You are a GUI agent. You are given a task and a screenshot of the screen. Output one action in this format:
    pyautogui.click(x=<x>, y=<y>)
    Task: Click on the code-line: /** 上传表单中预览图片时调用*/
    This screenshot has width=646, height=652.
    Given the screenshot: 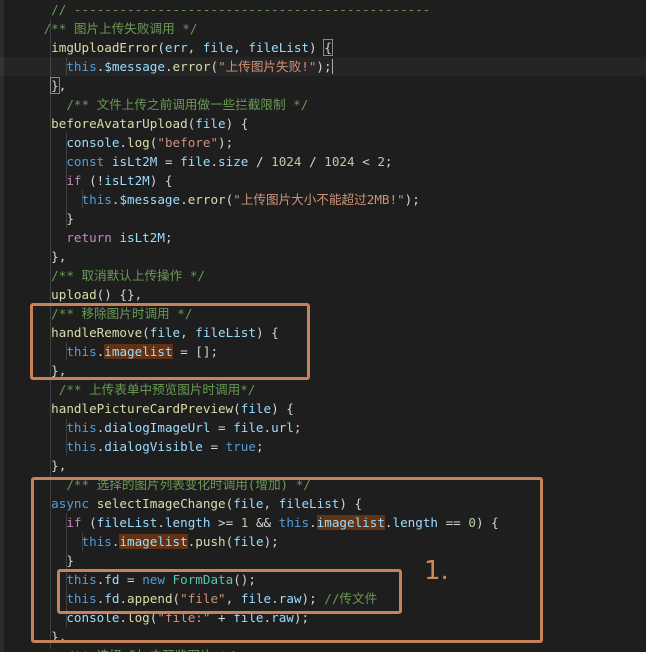 What is the action you would take?
    pyautogui.click(x=128, y=389)
    